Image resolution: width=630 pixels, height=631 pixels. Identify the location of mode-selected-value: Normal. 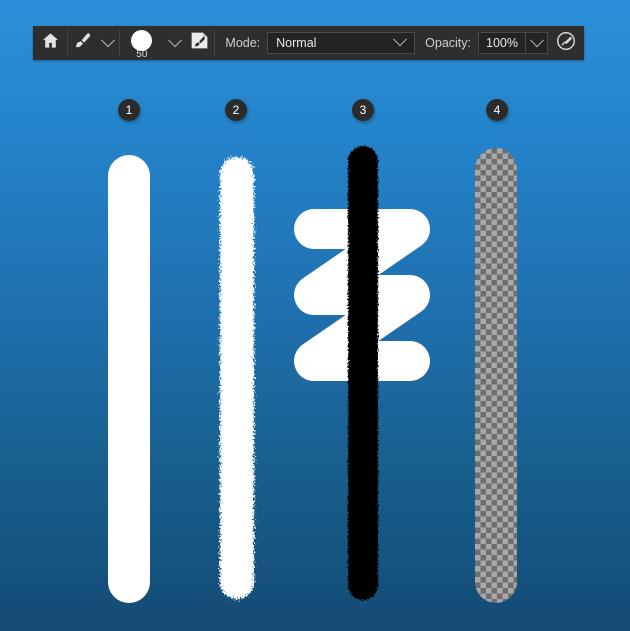
(296, 43).